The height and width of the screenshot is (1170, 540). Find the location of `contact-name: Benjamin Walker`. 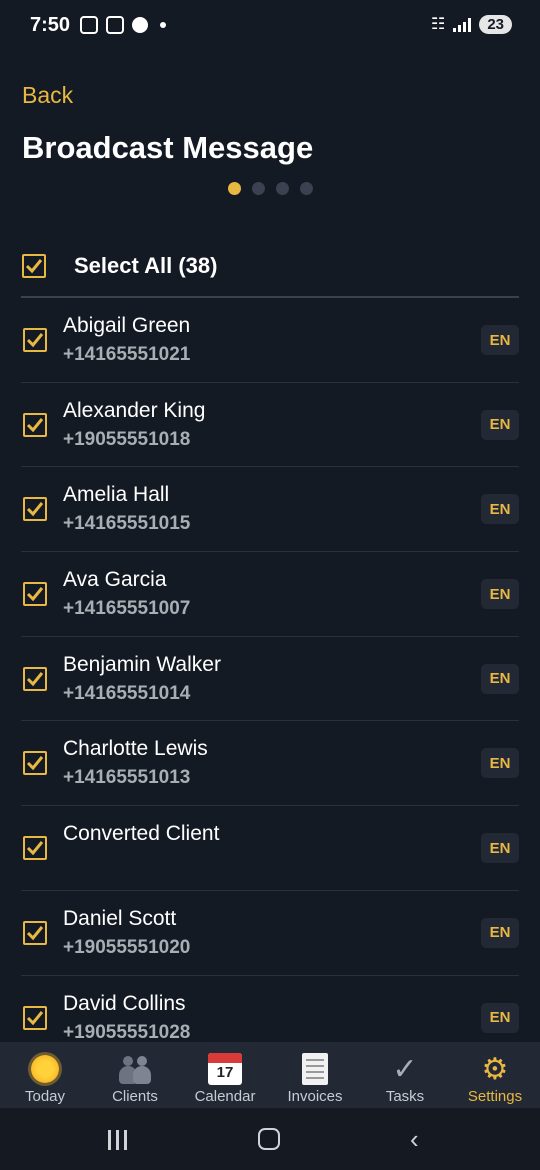

contact-name: Benjamin Walker is located at coordinates (142, 664).